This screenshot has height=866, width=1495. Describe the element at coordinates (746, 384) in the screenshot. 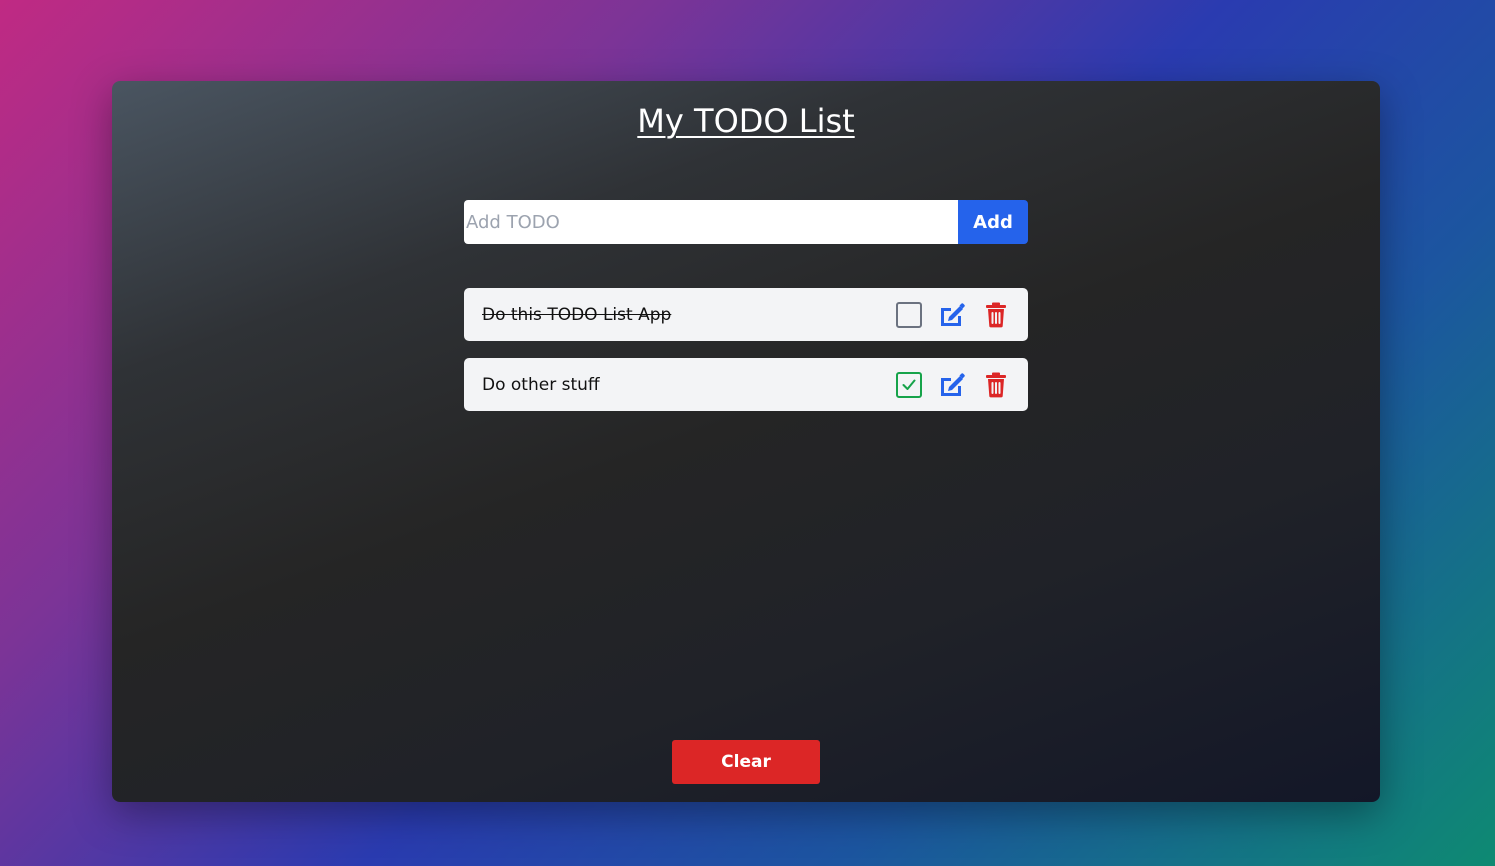

I see `todo-item: Do other stuff` at that location.